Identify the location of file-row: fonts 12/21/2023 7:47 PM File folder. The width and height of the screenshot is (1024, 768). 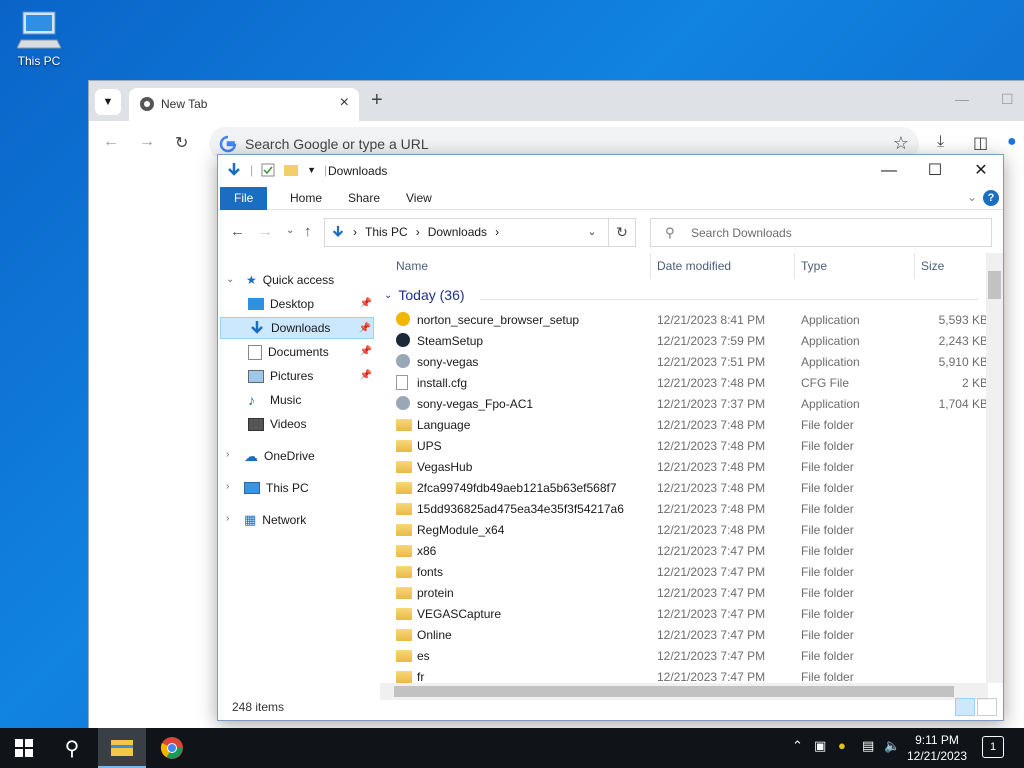
(684, 571).